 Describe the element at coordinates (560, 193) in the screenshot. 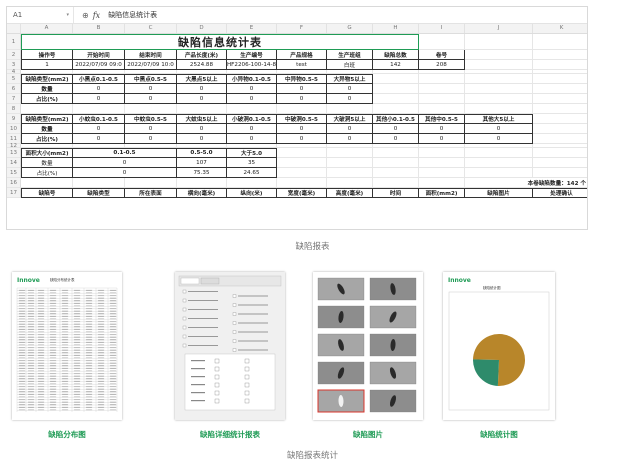

I see `detail-header-cell: 处理确认` at that location.